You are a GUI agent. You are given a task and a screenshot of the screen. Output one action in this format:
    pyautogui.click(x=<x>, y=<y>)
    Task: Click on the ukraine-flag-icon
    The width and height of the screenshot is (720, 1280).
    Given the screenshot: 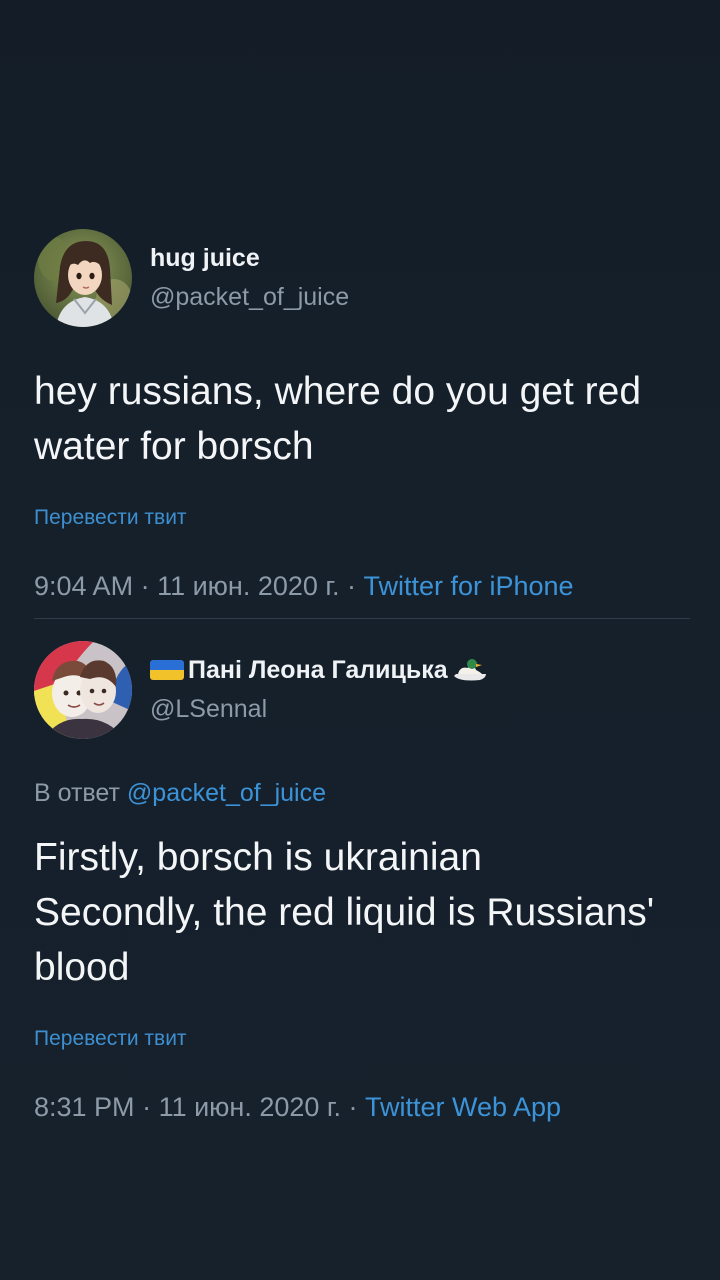 What is the action you would take?
    pyautogui.click(x=167, y=670)
    